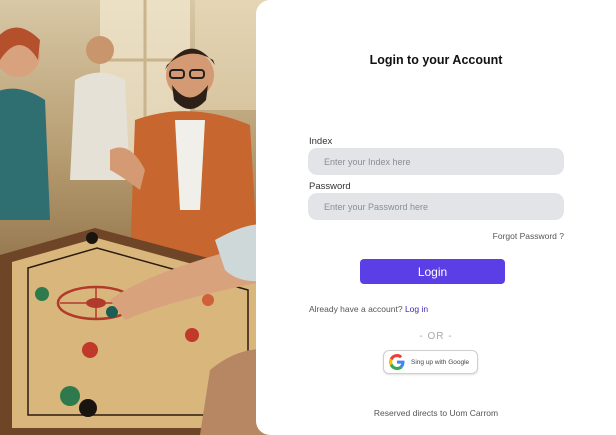 The image size is (616, 435). Describe the element at coordinates (416, 309) in the screenshot. I see `log-in-link: Log in` at that location.